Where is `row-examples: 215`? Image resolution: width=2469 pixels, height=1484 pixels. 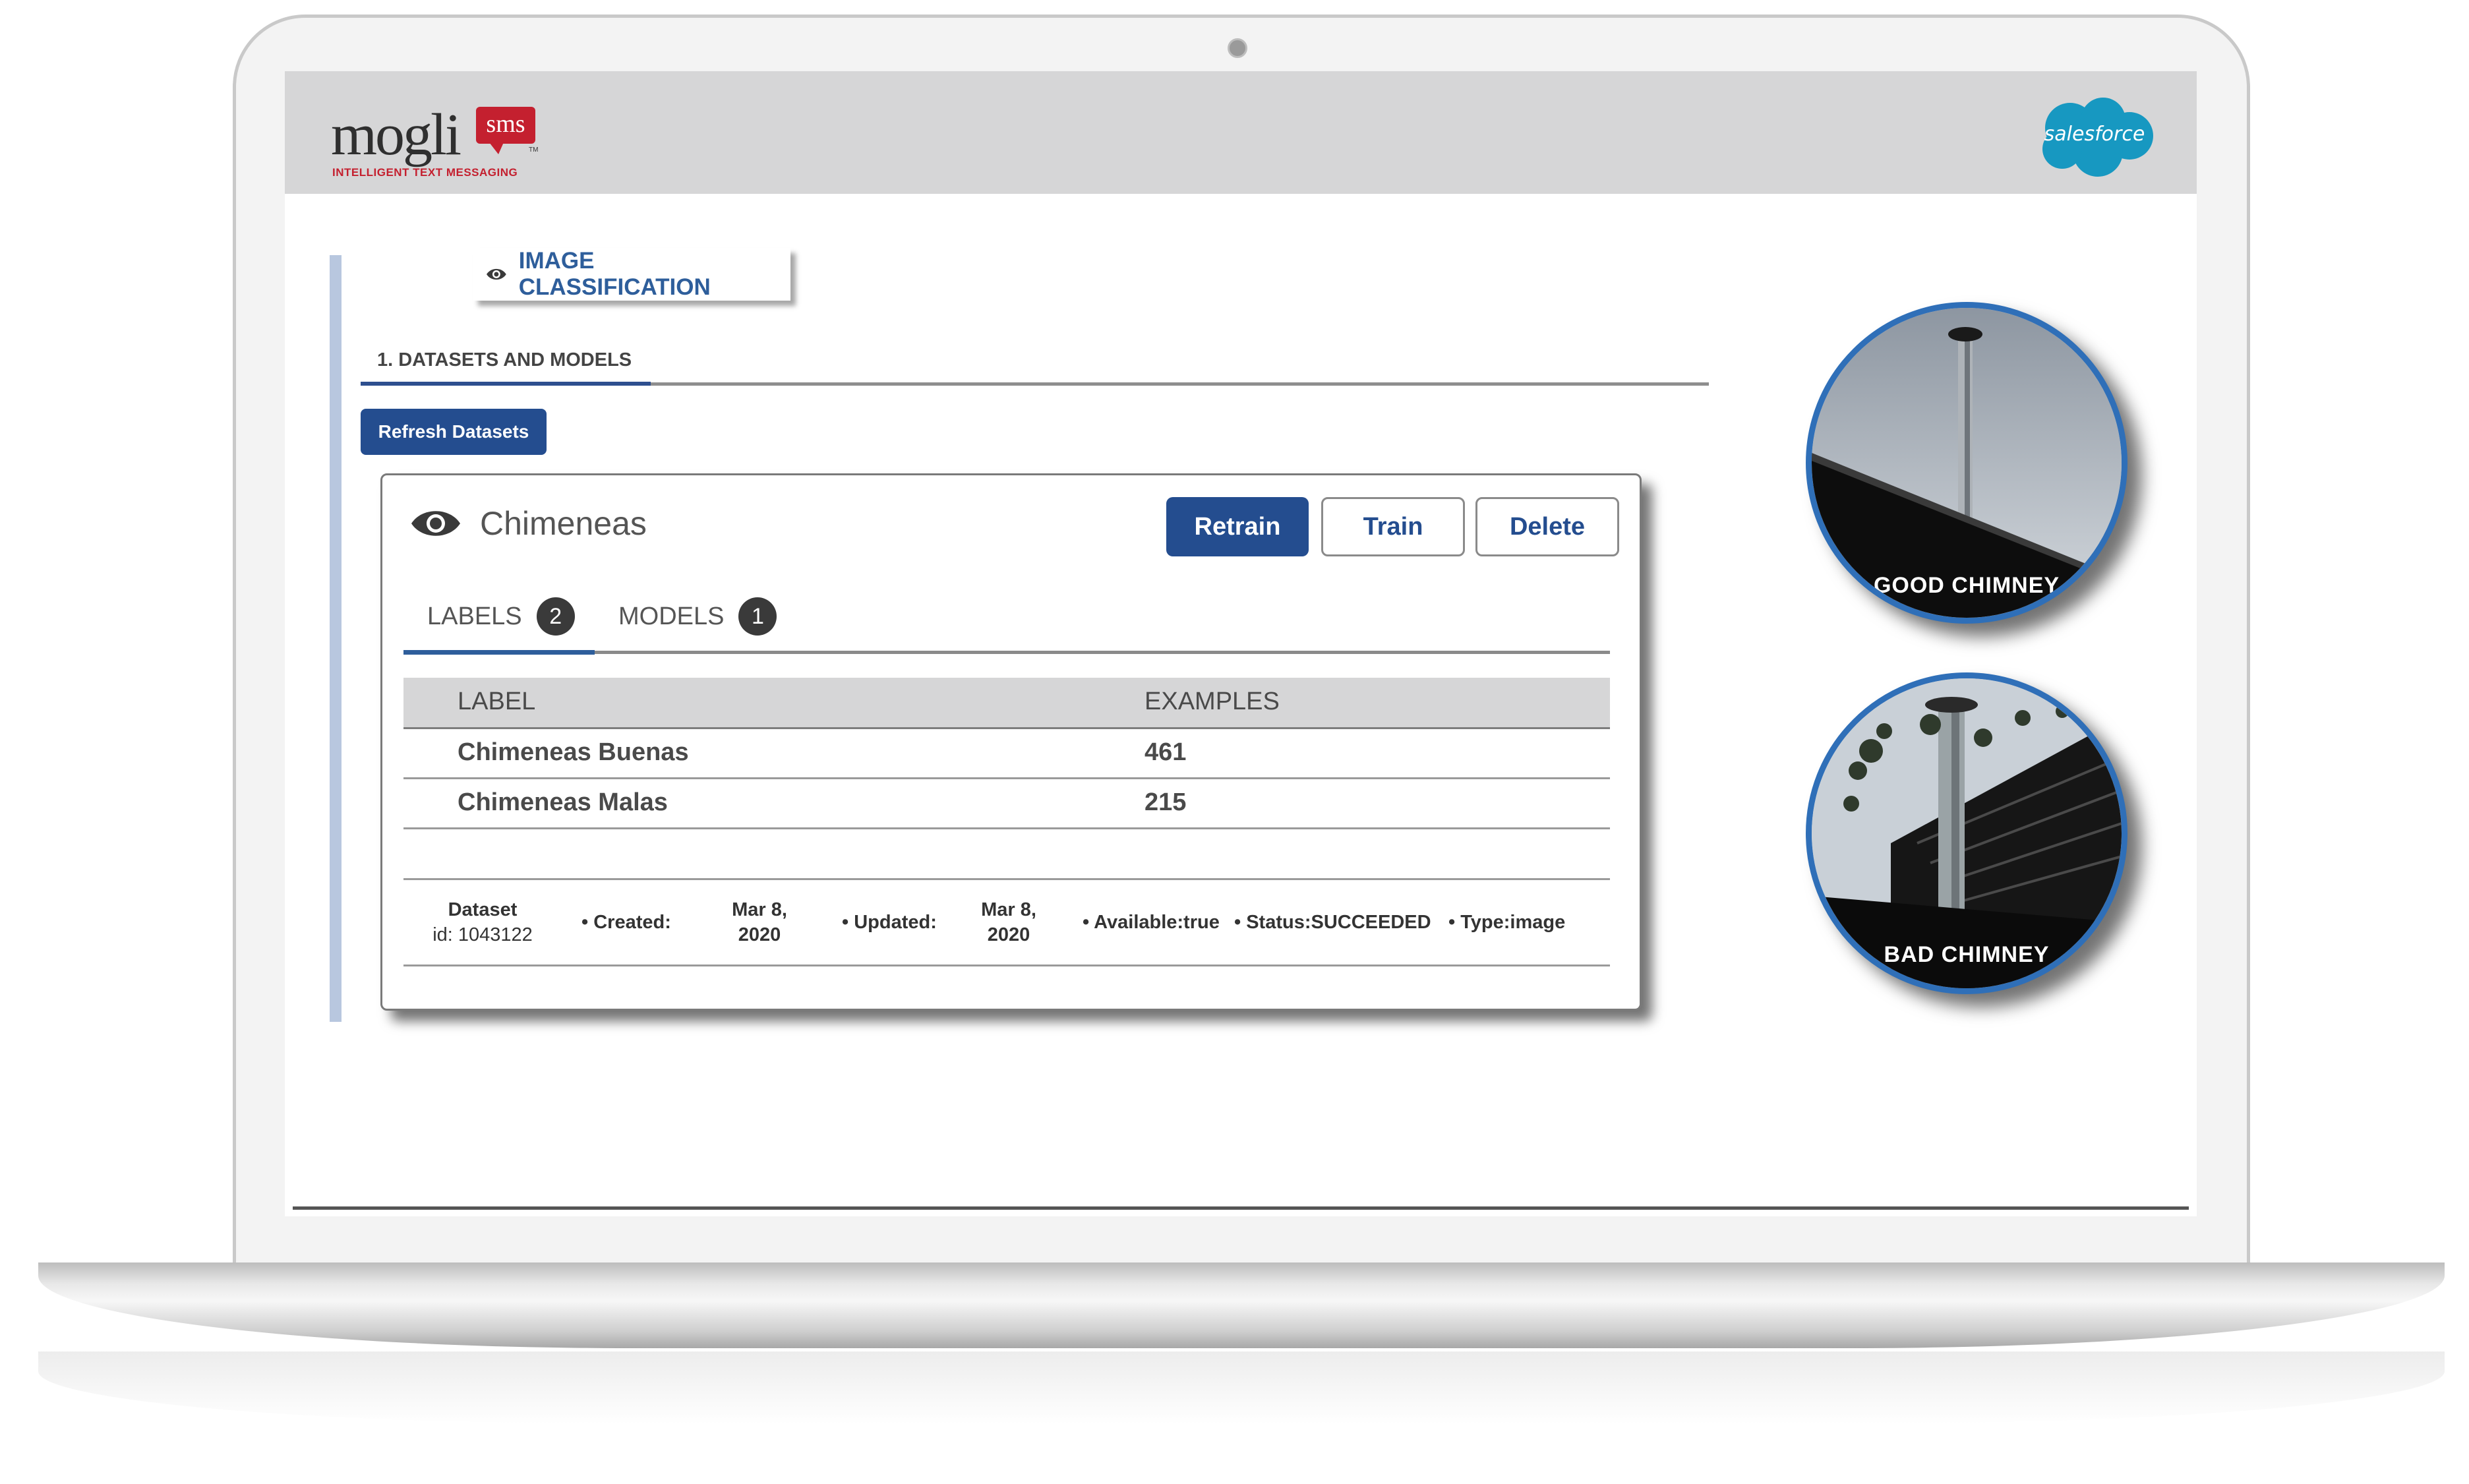
row-examples: 215 is located at coordinates (1166, 802).